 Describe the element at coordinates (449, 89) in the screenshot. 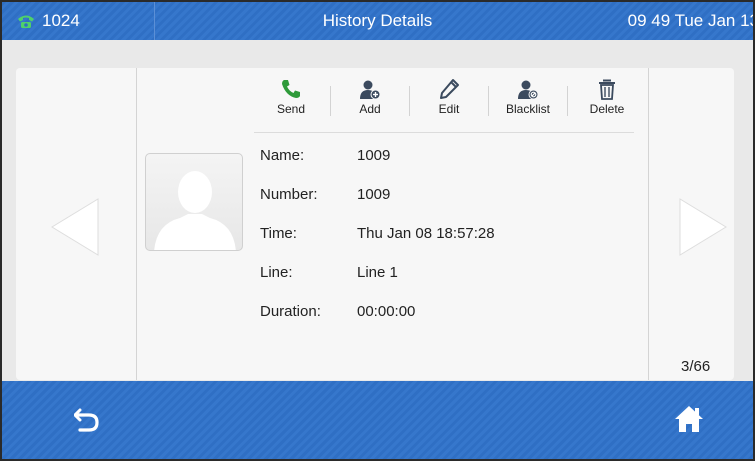

I see `pencil-icon` at that location.